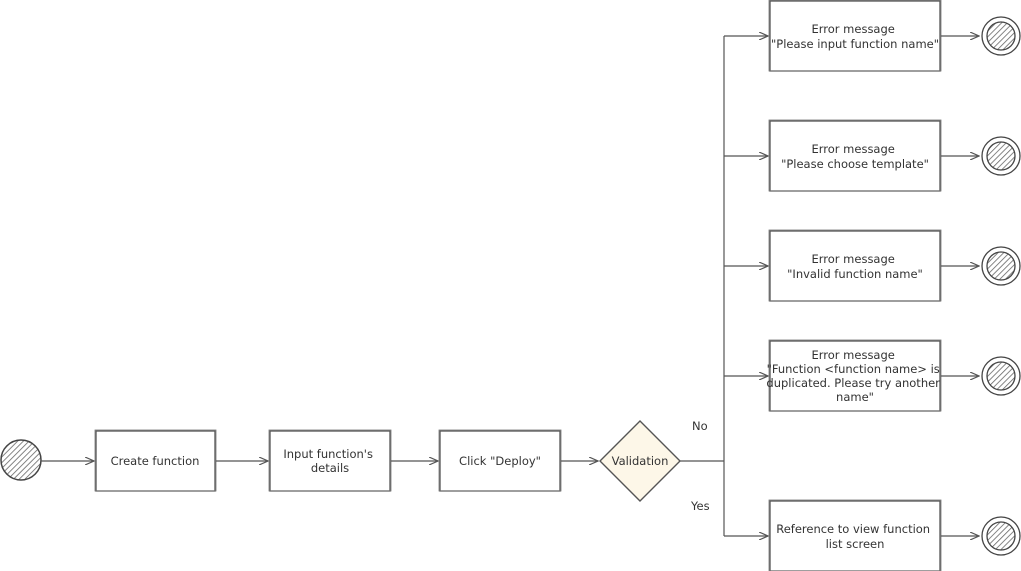 This screenshot has width=1021, height=571. I want to click on decision-label: Validation, so click(640, 461).